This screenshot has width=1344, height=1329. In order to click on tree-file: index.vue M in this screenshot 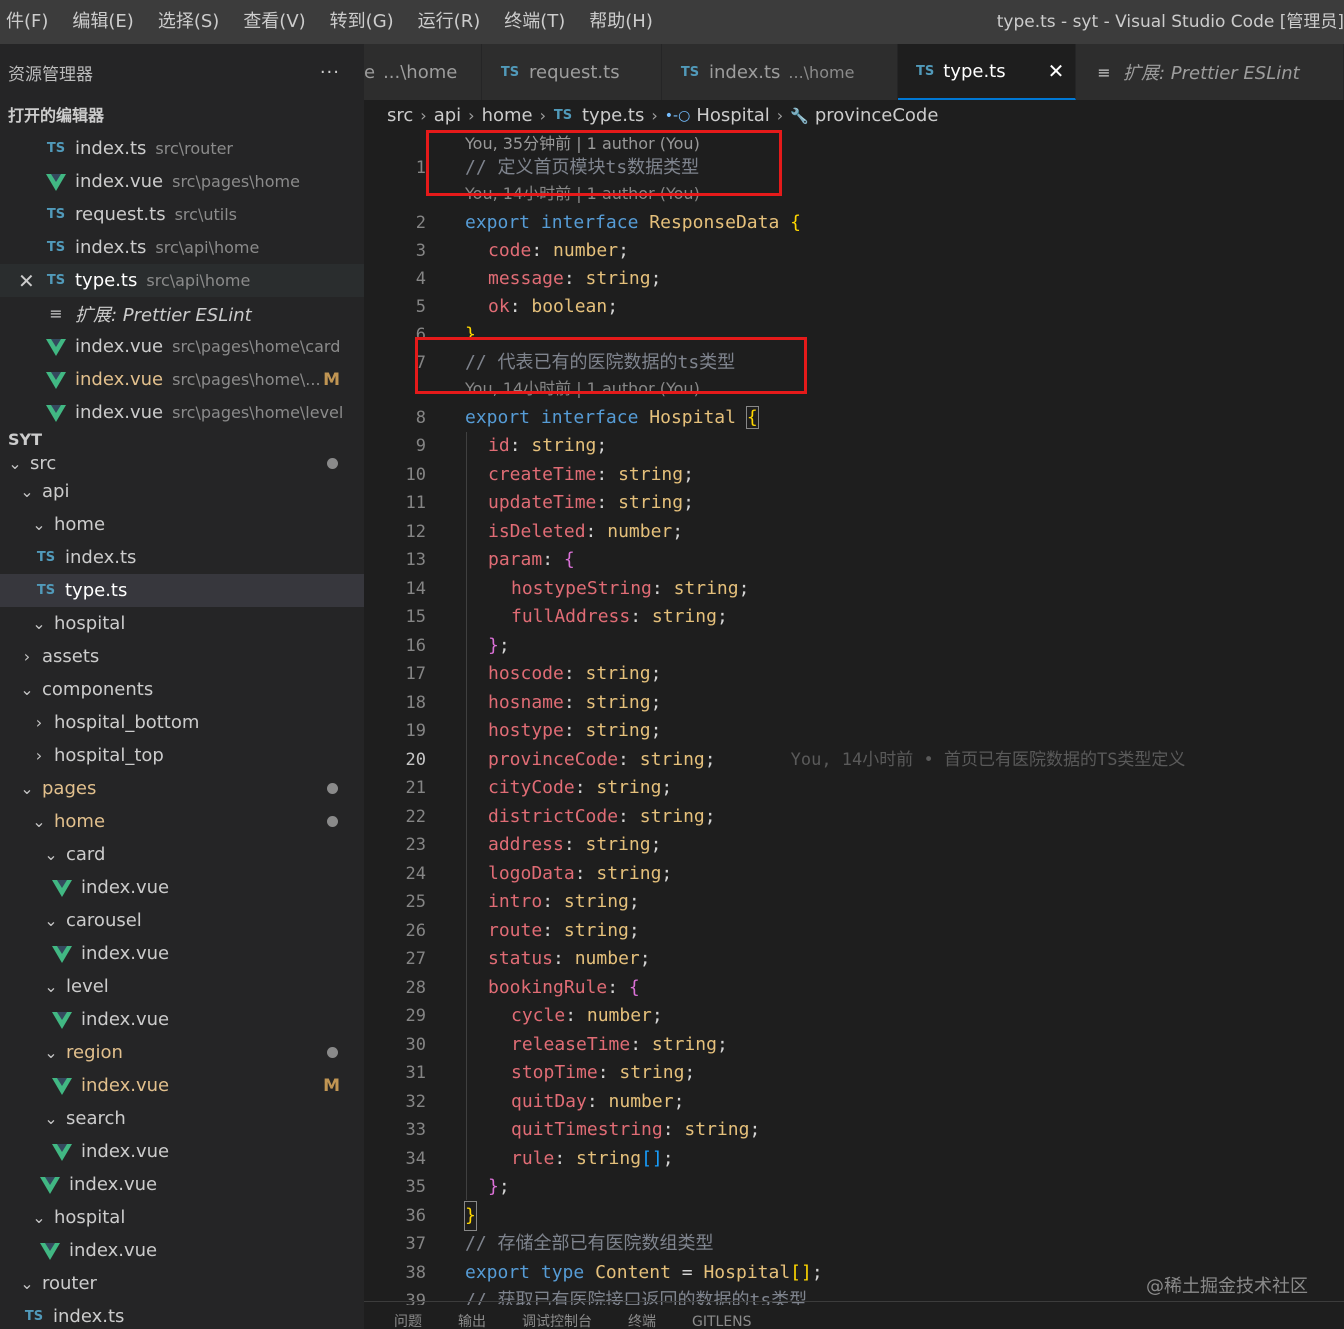, I will do `click(182, 1085)`.